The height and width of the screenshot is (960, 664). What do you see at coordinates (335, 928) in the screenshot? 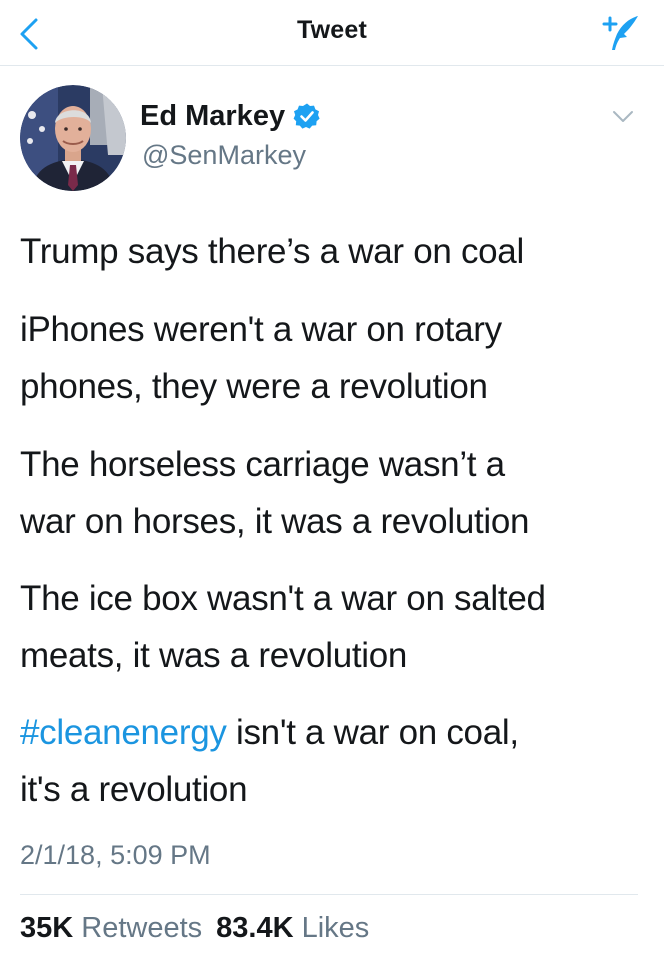
I see `likes-label: Likes` at bounding box center [335, 928].